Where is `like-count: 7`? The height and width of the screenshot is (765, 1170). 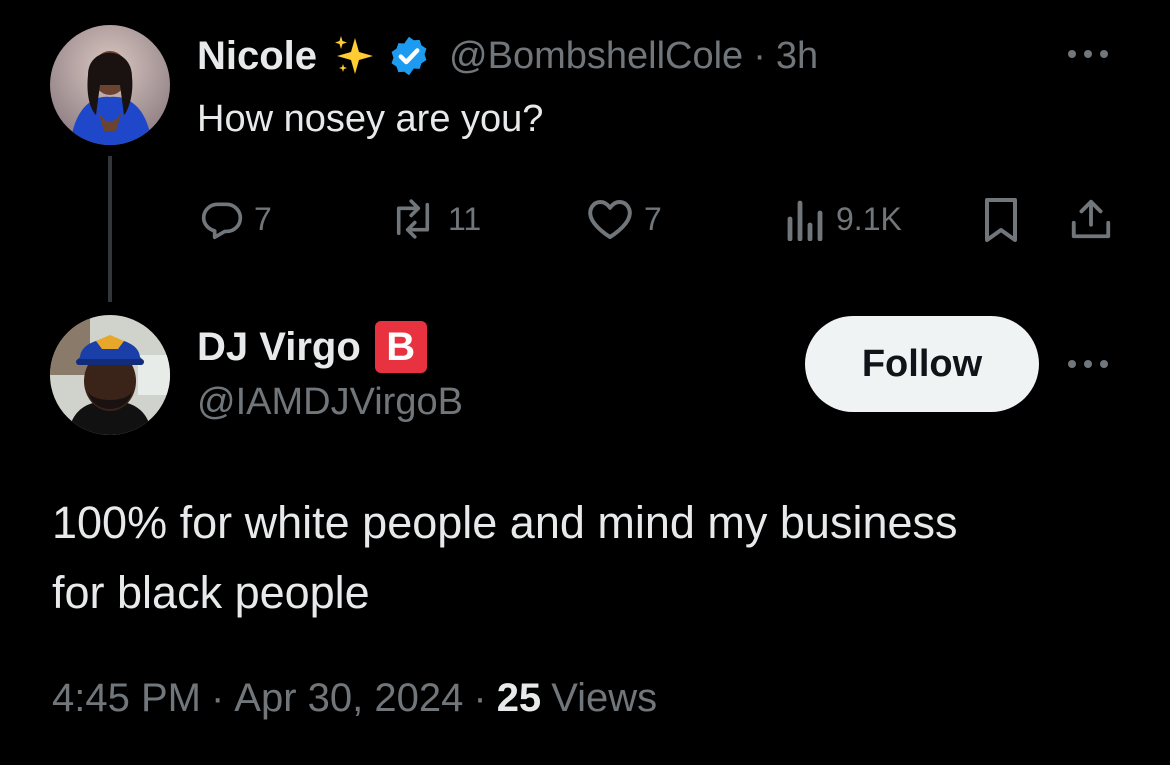
like-count: 7 is located at coordinates (653, 218).